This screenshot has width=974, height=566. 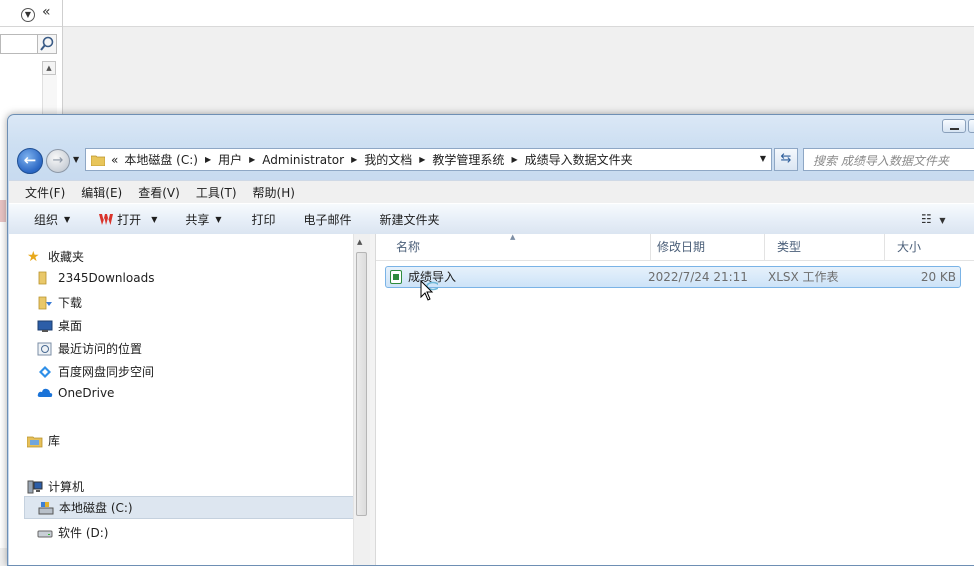 I want to click on nav-label: 计算机, so click(x=66, y=487).